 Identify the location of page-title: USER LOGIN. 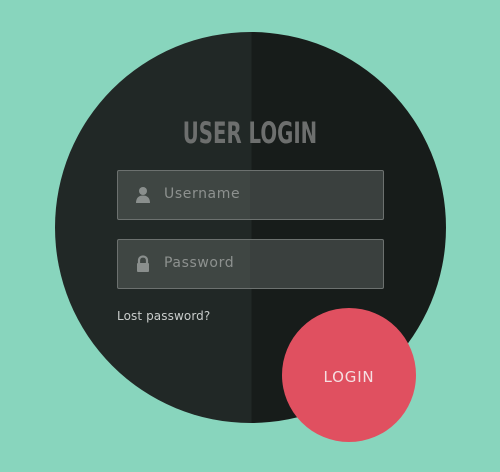
(250, 133).